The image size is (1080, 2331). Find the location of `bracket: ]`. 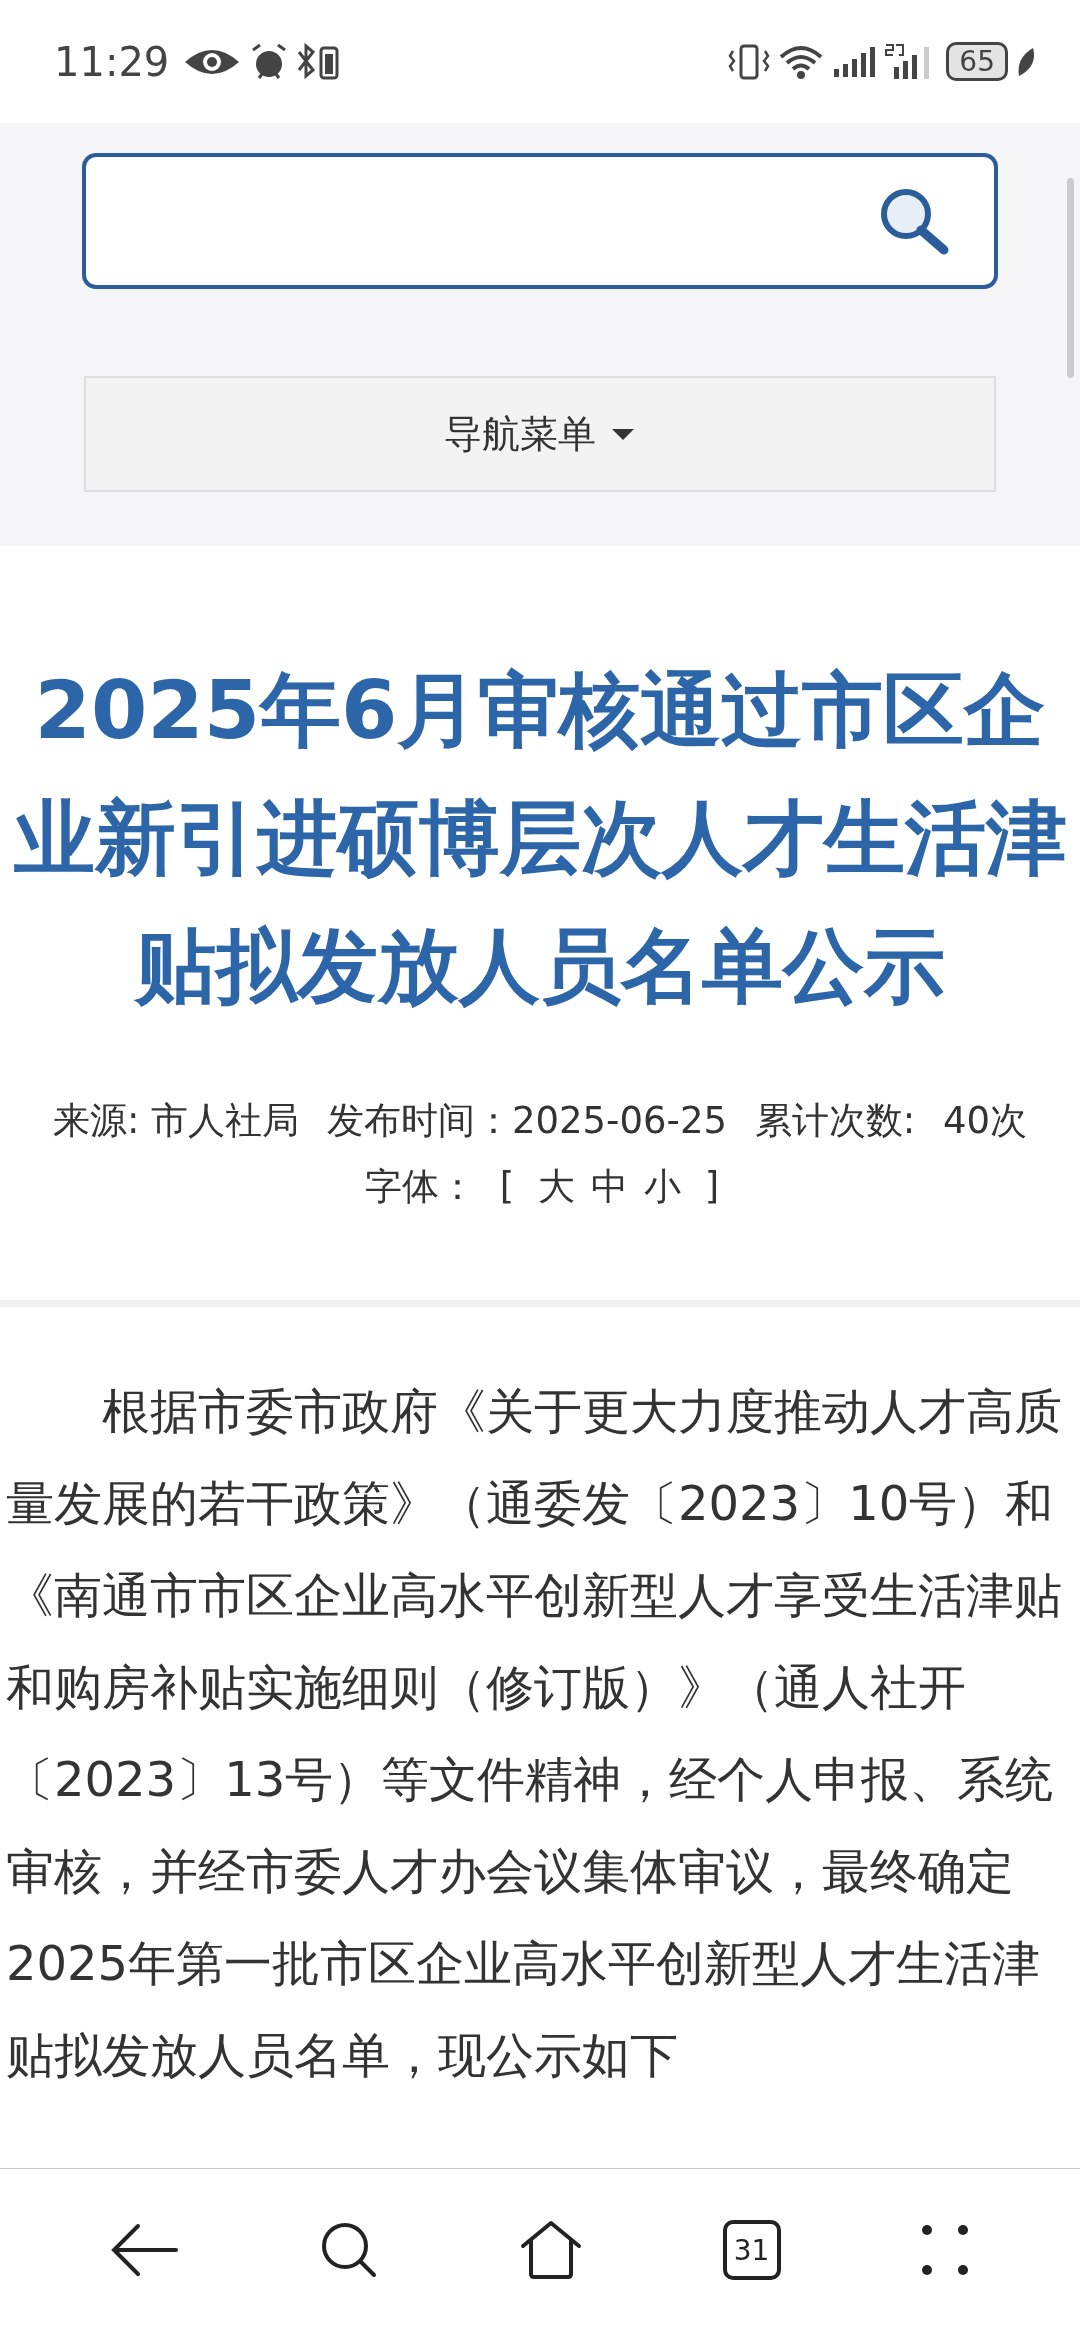

bracket: ] is located at coordinates (712, 1187).